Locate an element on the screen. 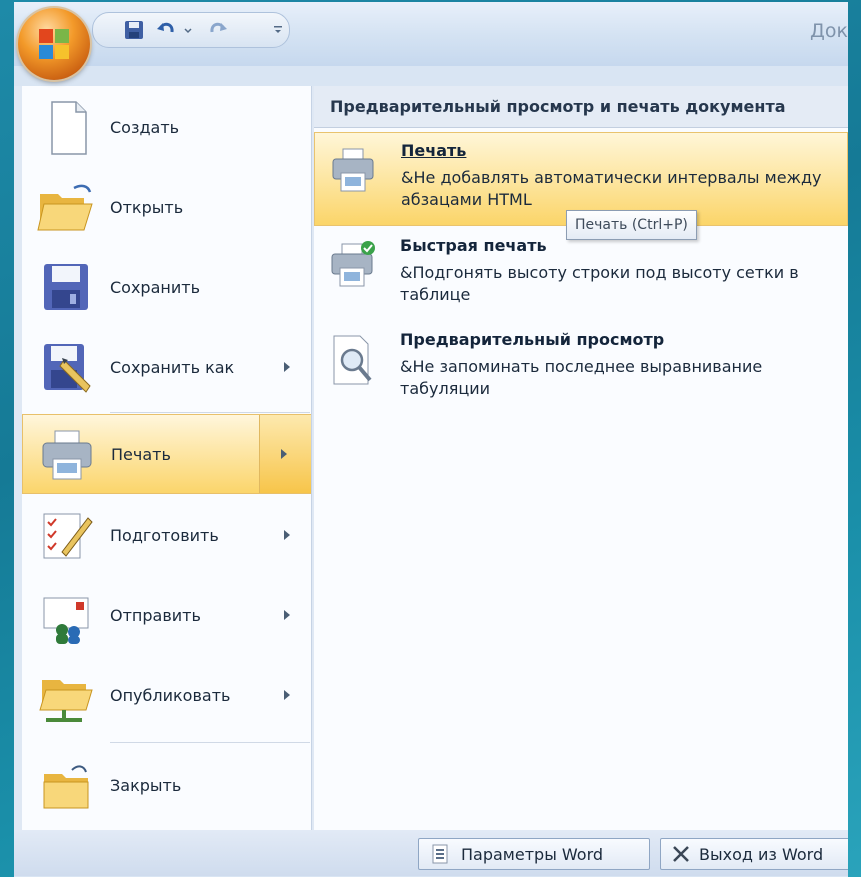 This screenshot has height=877, width=861. menu-item-label: Печать is located at coordinates (141, 454).